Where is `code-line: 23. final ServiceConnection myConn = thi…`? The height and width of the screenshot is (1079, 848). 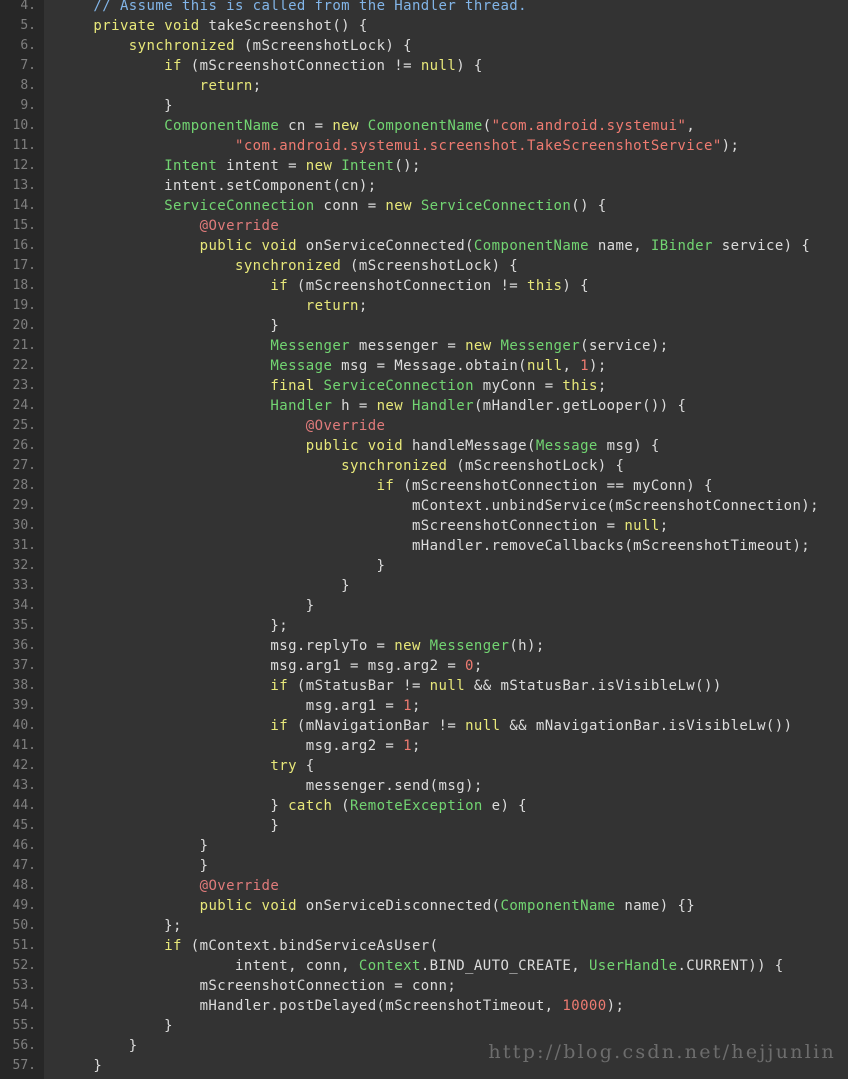 code-line: 23. final ServiceConnection myConn = thi… is located at coordinates (424, 386).